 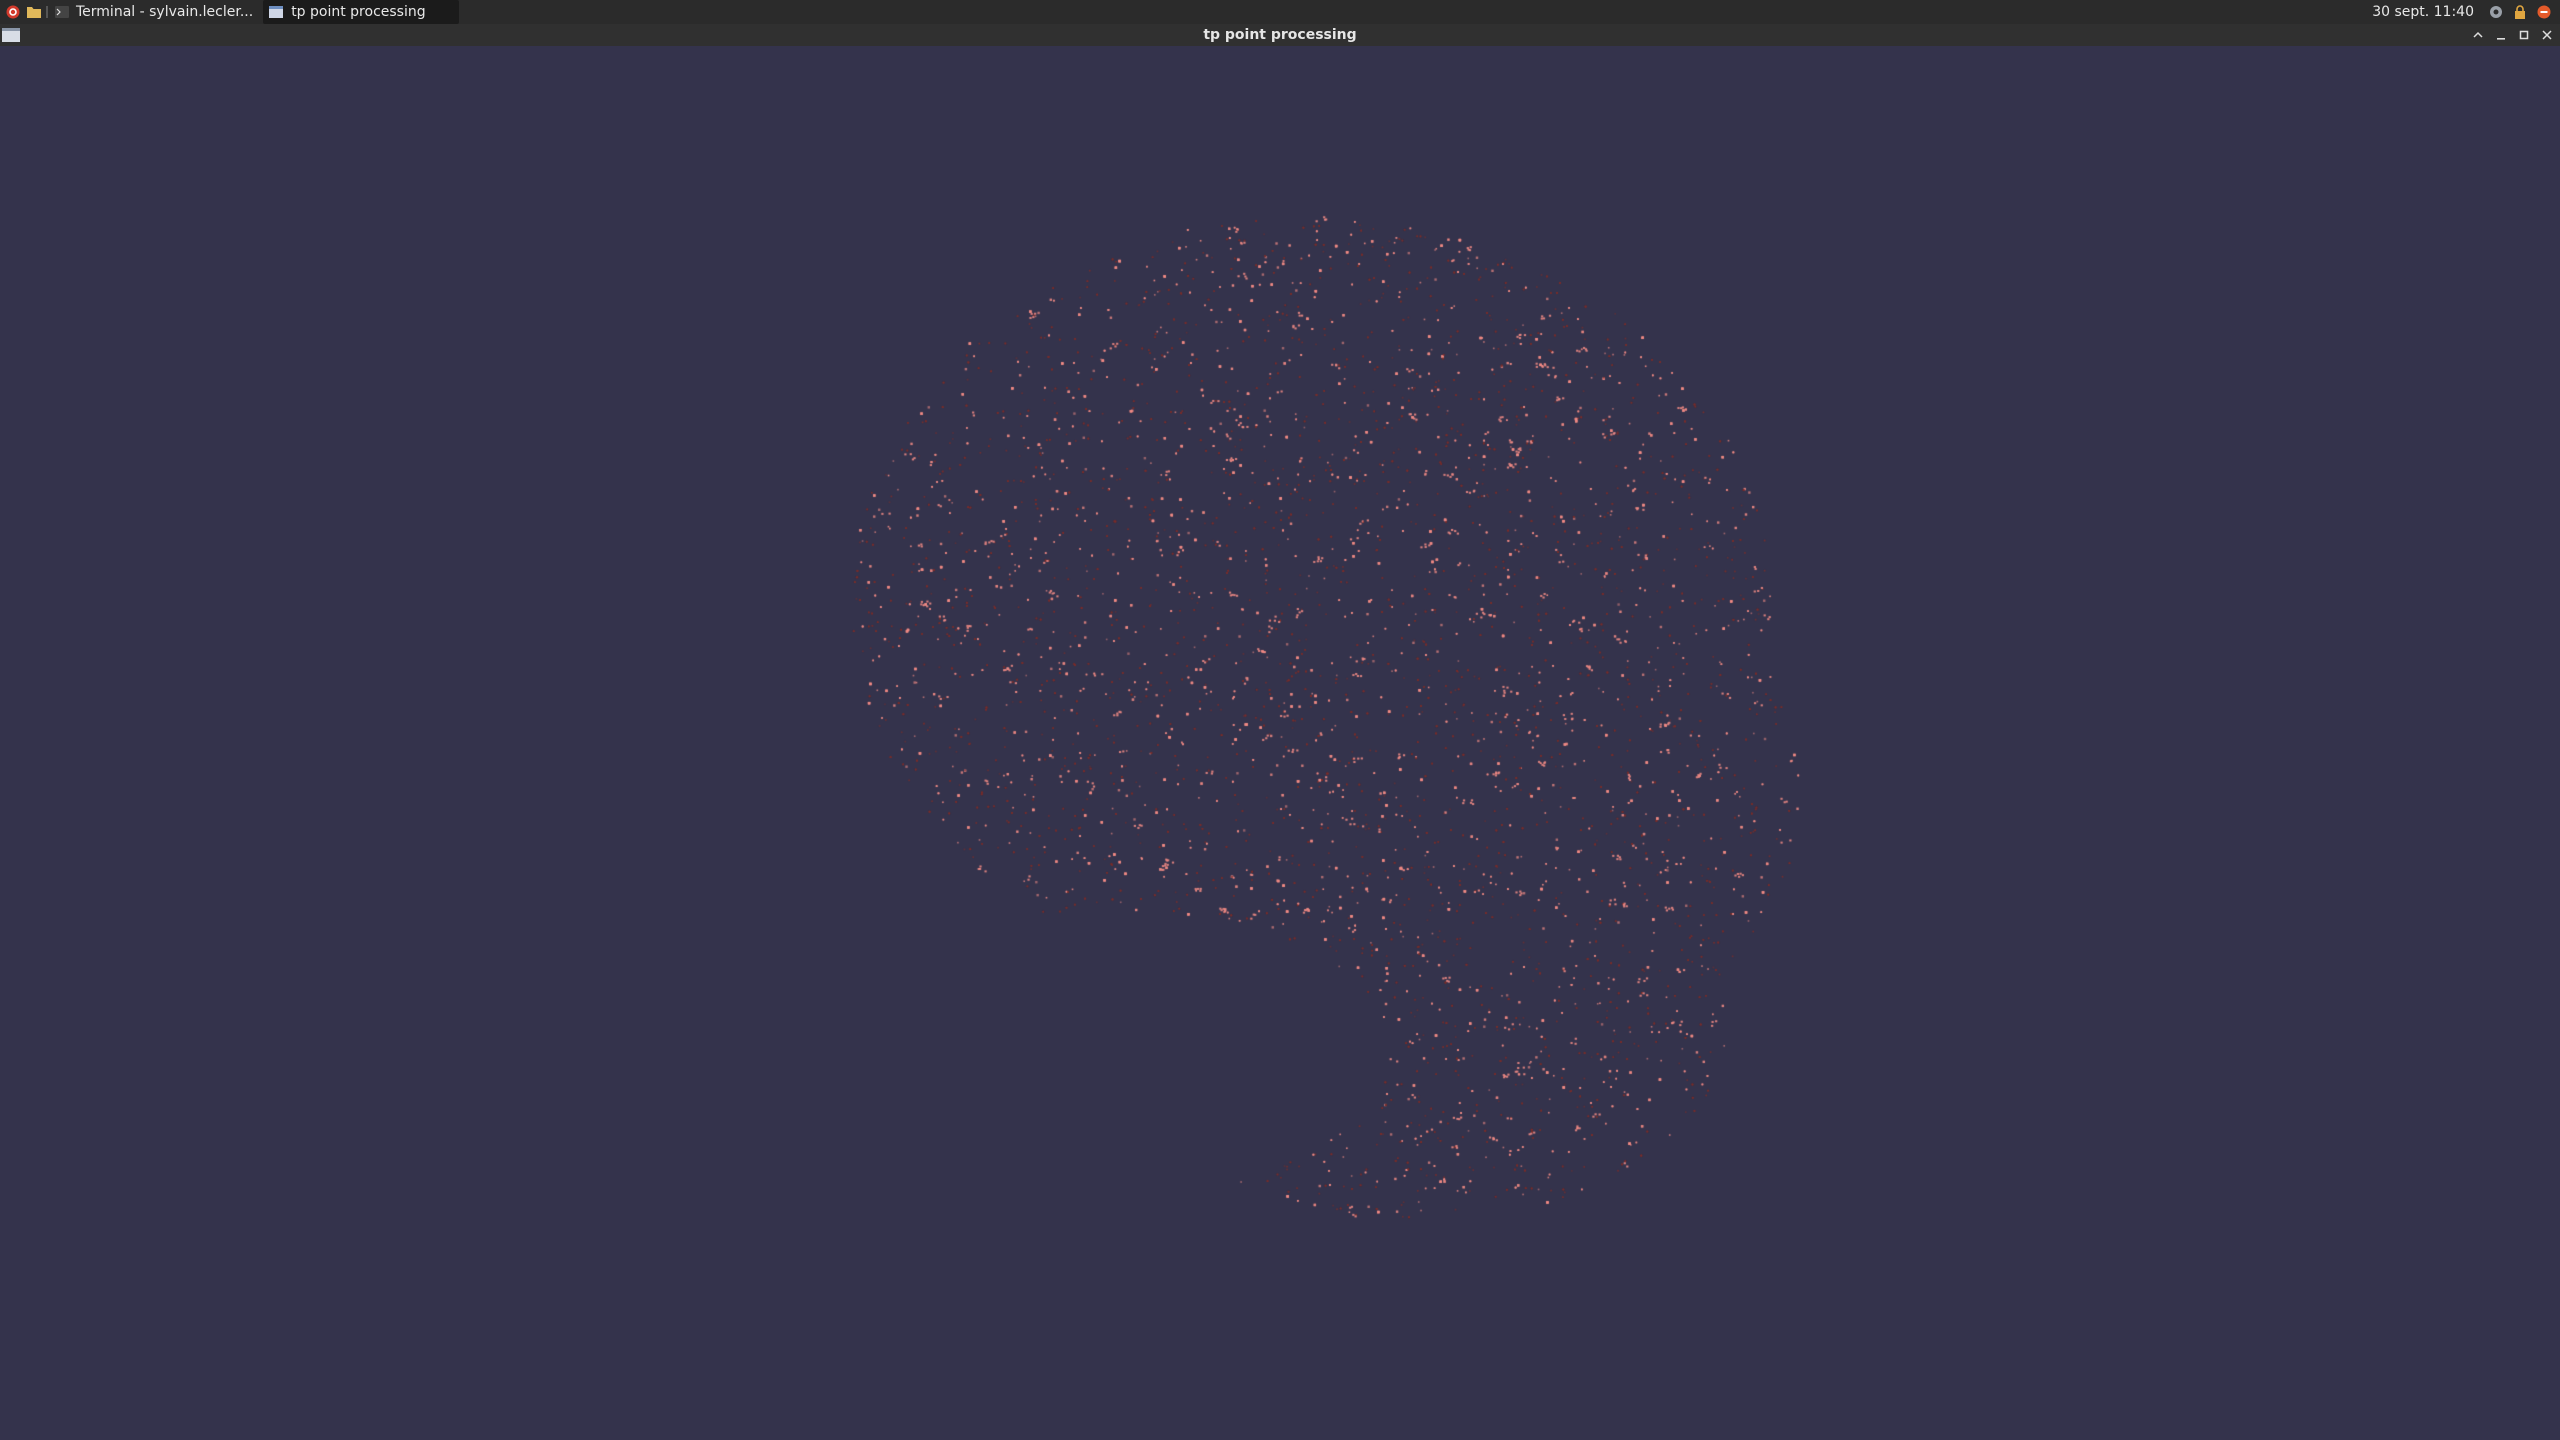 I want to click on separator-icon, so click(x=47, y=12).